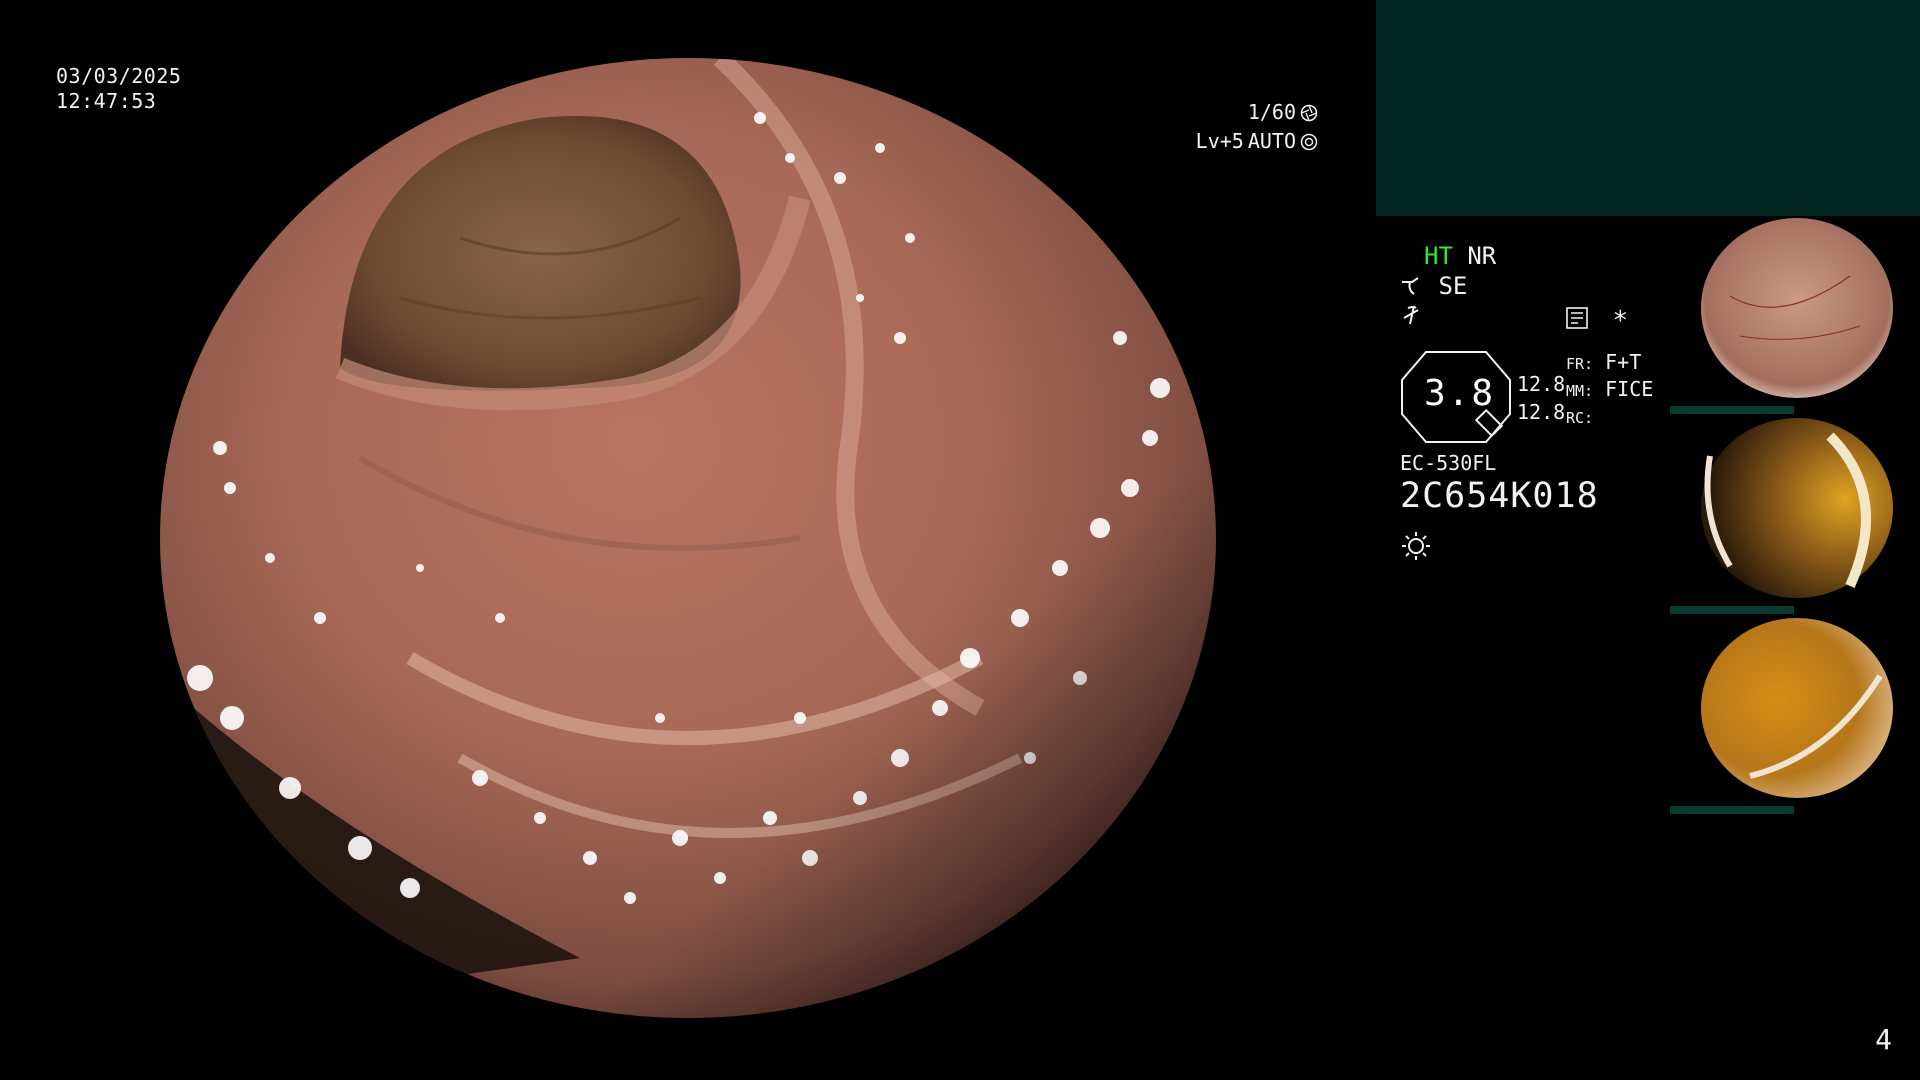  Describe the element at coordinates (1271, 112) in the screenshot. I see `shutter-text: 1/60` at that location.